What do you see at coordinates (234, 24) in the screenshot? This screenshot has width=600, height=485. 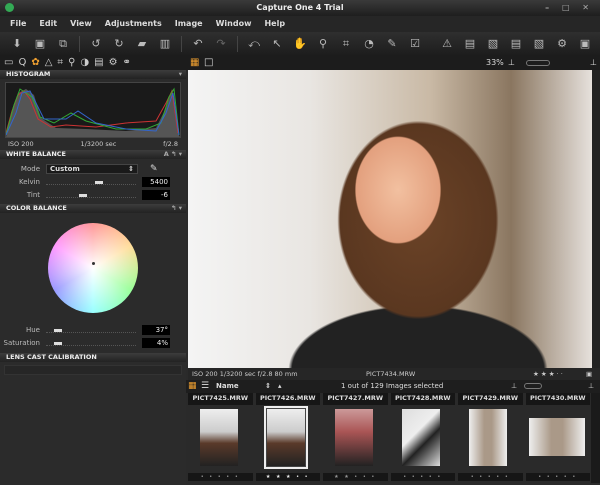 I see `menu-window: Window` at bounding box center [234, 24].